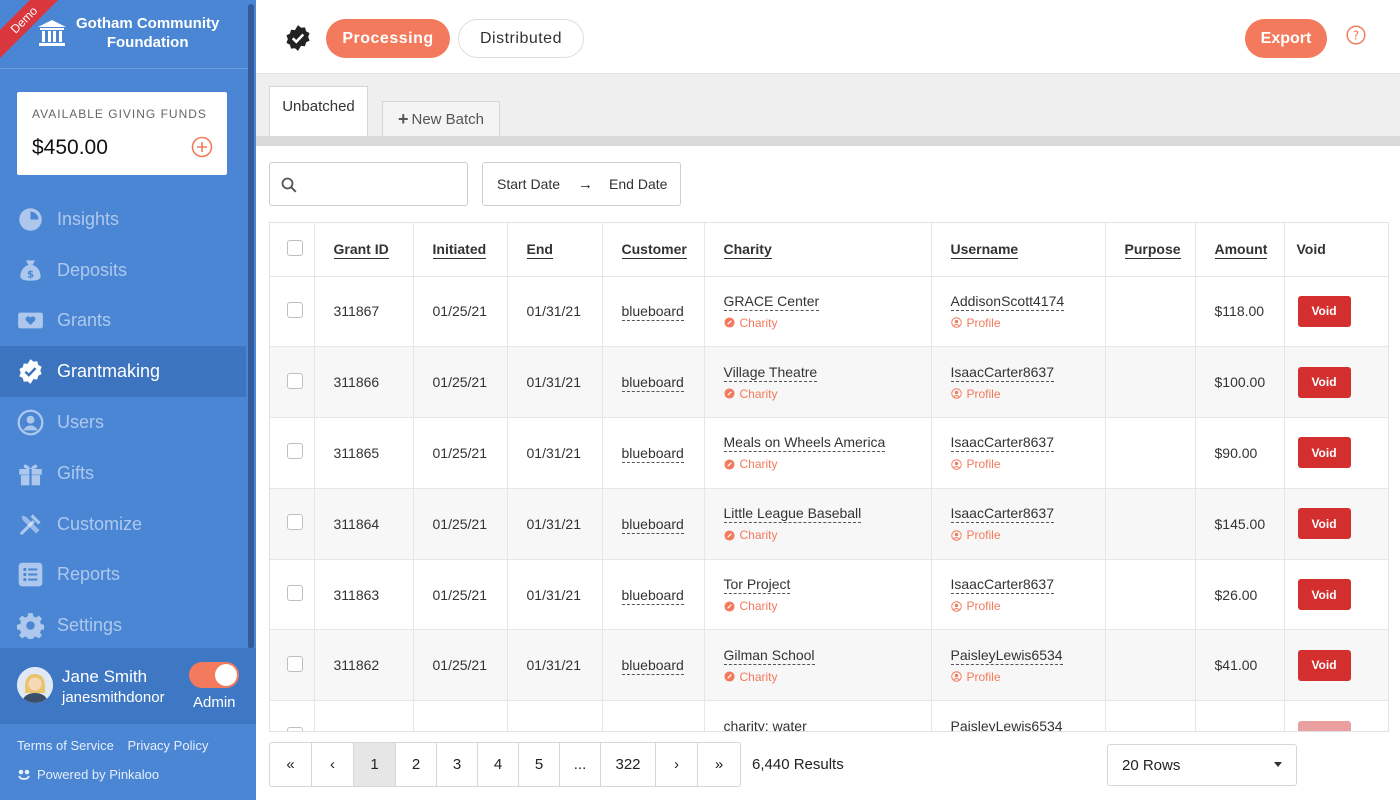  I want to click on sidebar-item-label: Grants, so click(84, 320).